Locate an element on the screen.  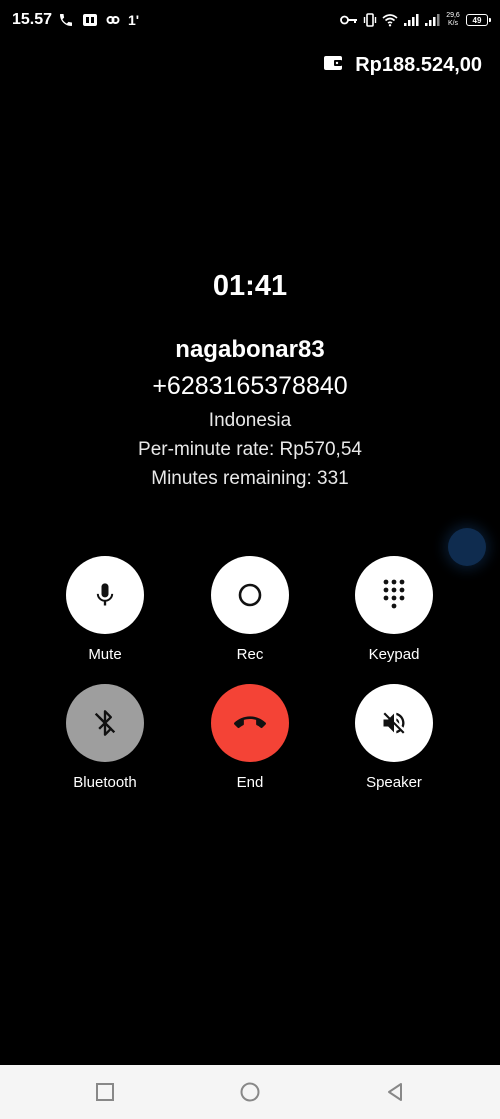
bluetooth-circle is located at coordinates (105, 723).